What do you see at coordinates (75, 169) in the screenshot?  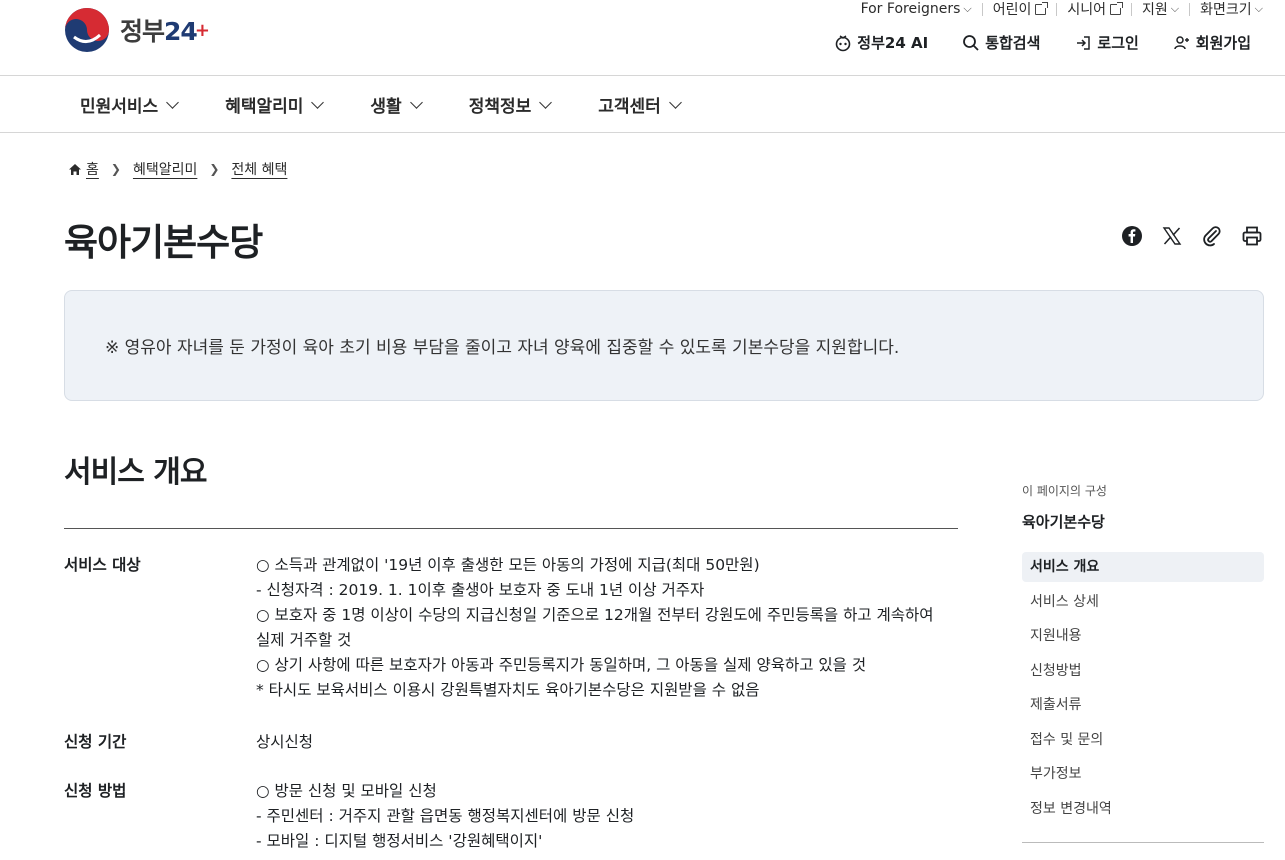 I see `home-icon` at bounding box center [75, 169].